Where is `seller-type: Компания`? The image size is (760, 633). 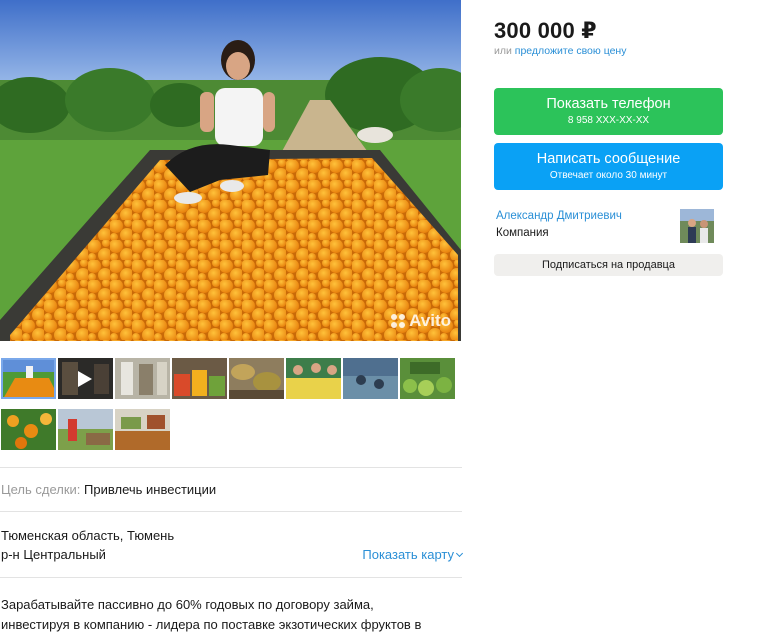 seller-type: Компания is located at coordinates (522, 233).